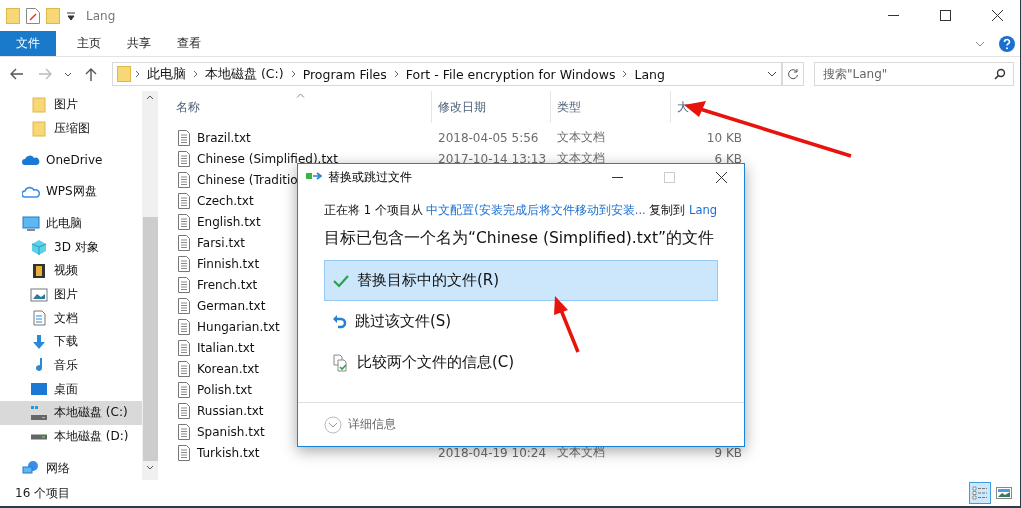 The height and width of the screenshot is (508, 1021). Describe the element at coordinates (649, 74) in the screenshot. I see `breadcrumb: Lang` at that location.